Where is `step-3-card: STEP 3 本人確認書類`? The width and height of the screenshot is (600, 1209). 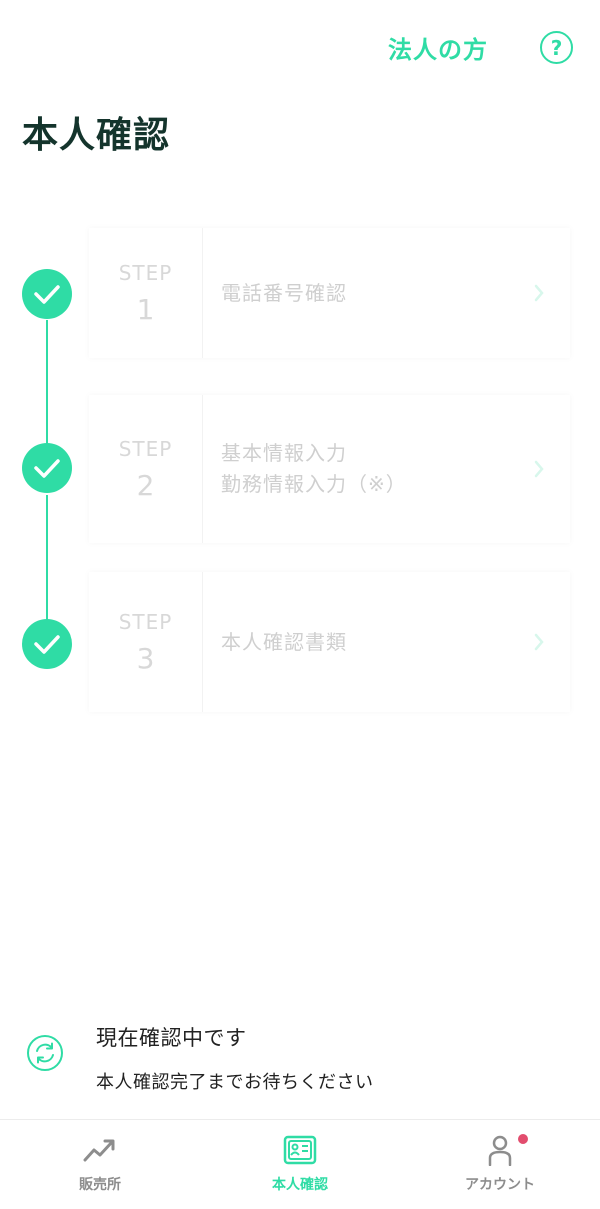
step-3-card: STEP 3 本人確認書類 is located at coordinates (329, 642).